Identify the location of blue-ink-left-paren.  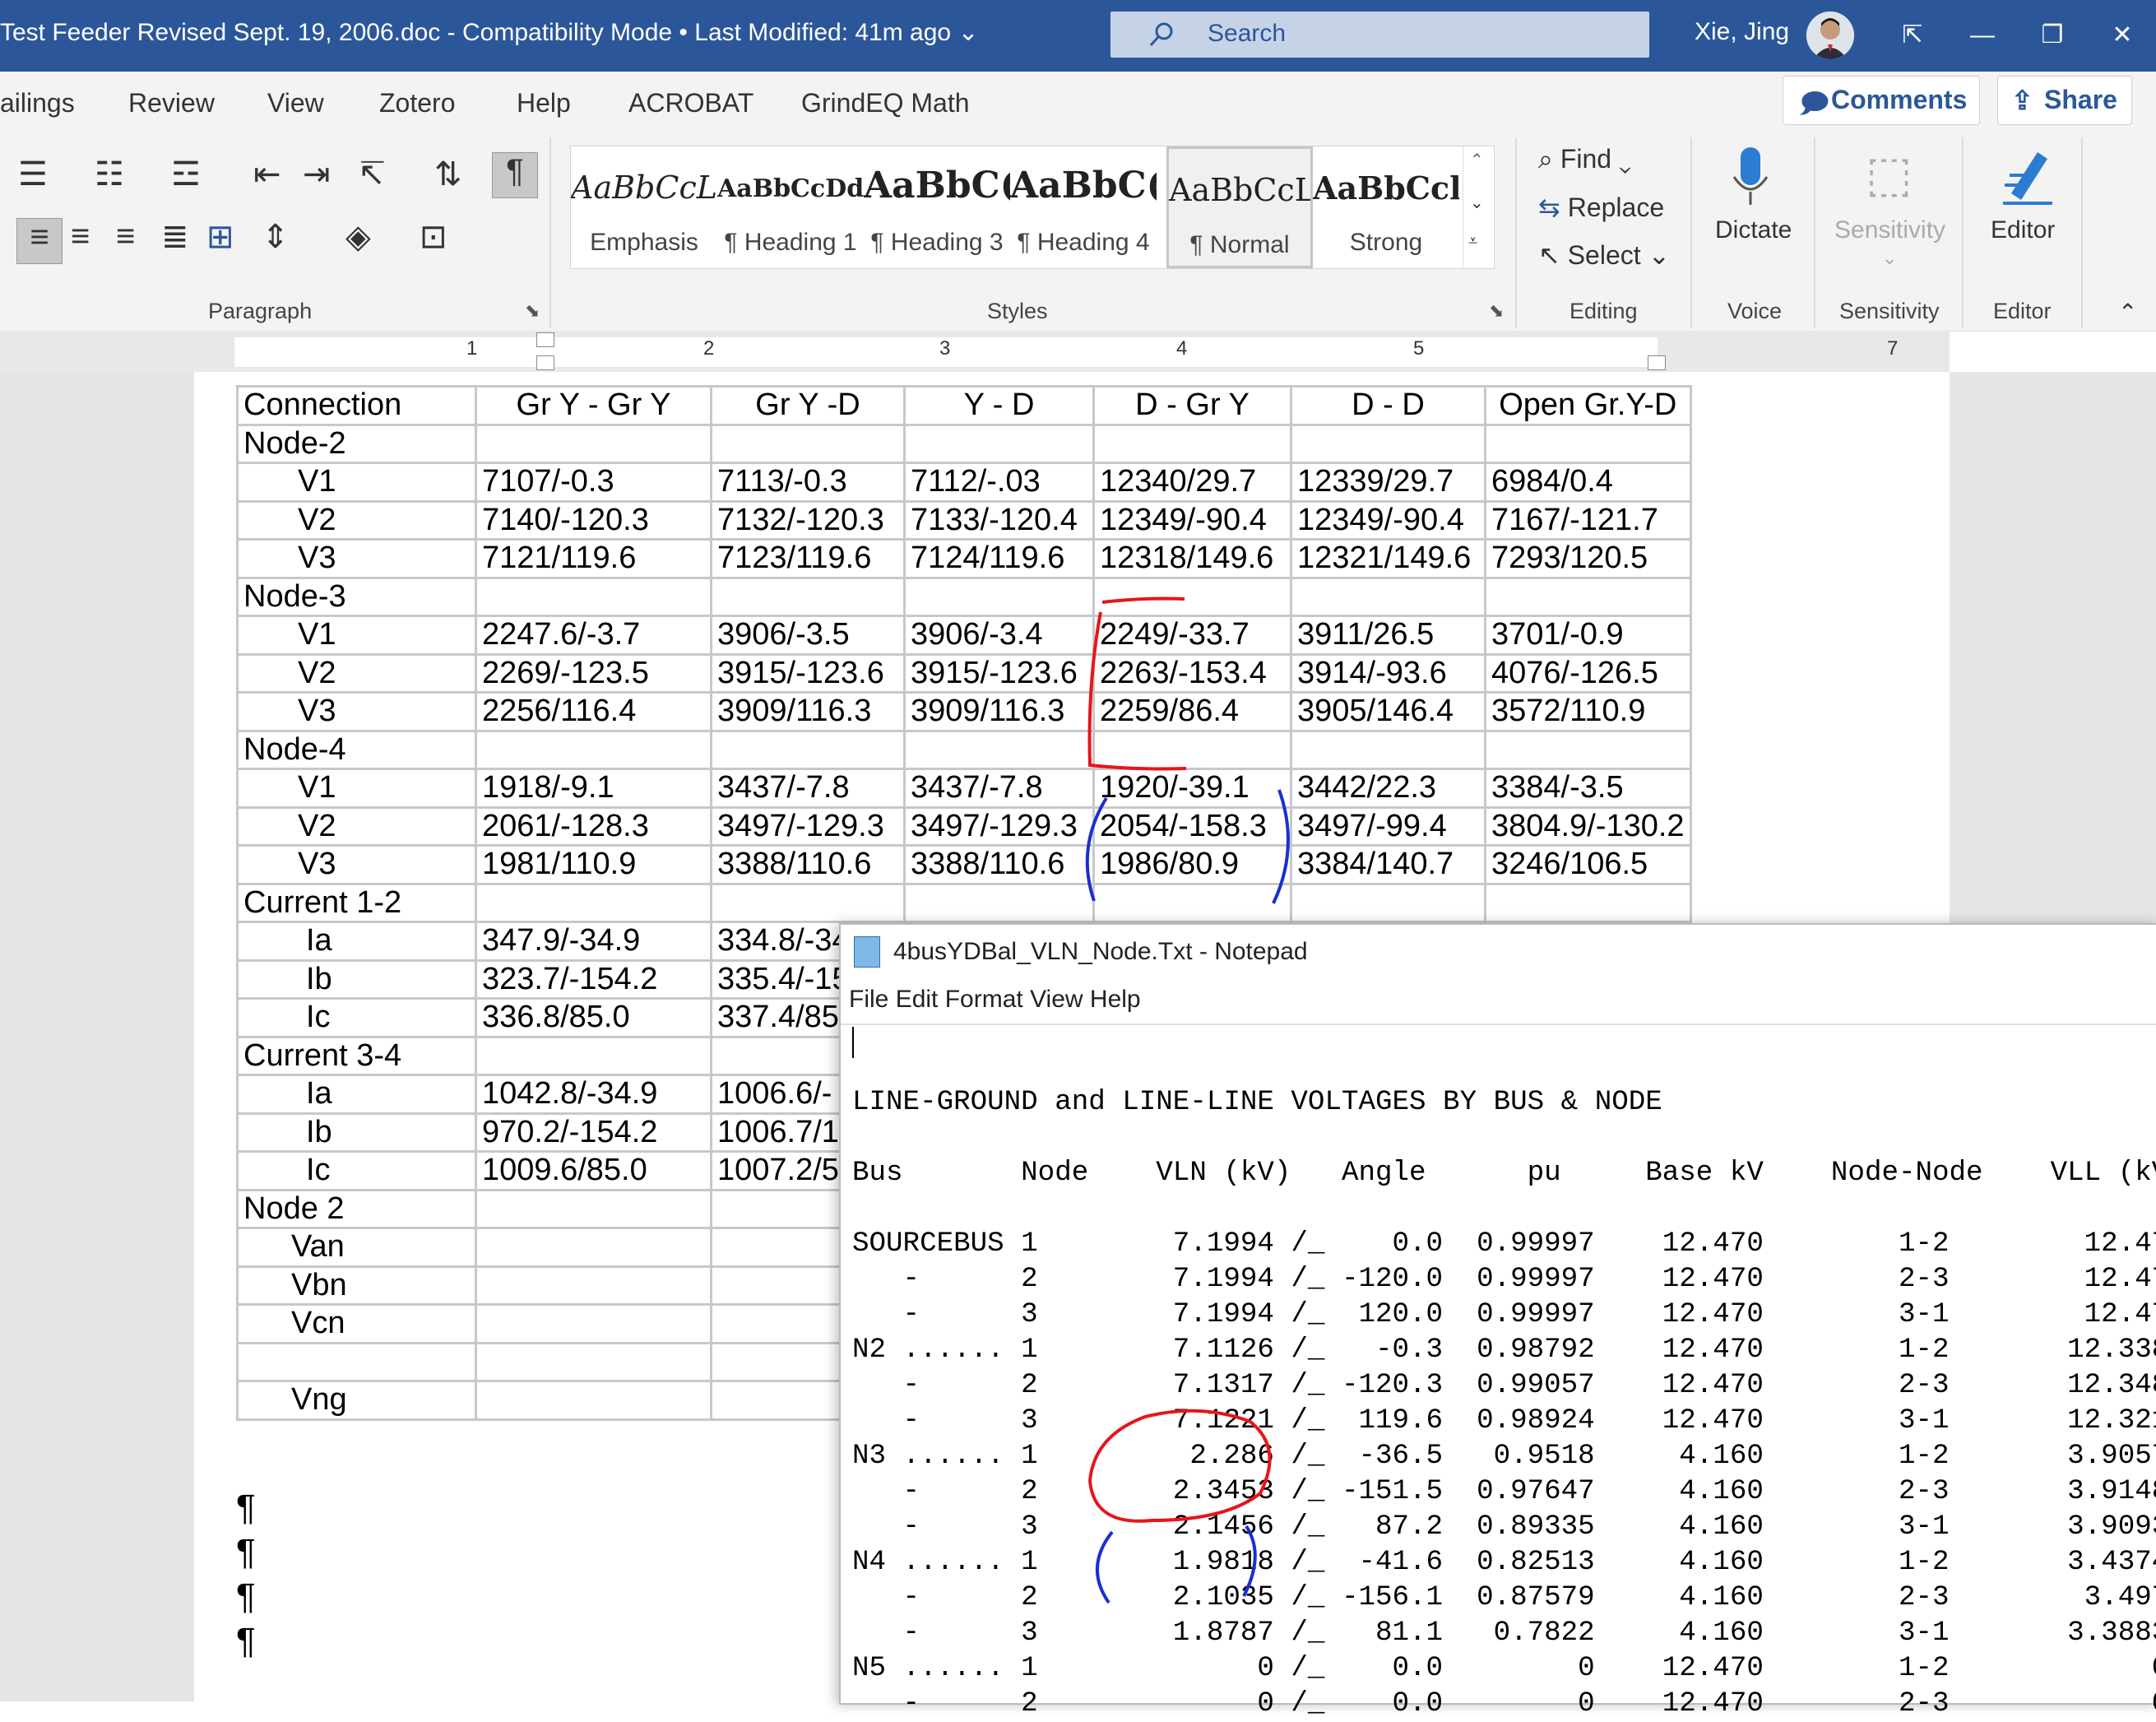
(1104, 1567).